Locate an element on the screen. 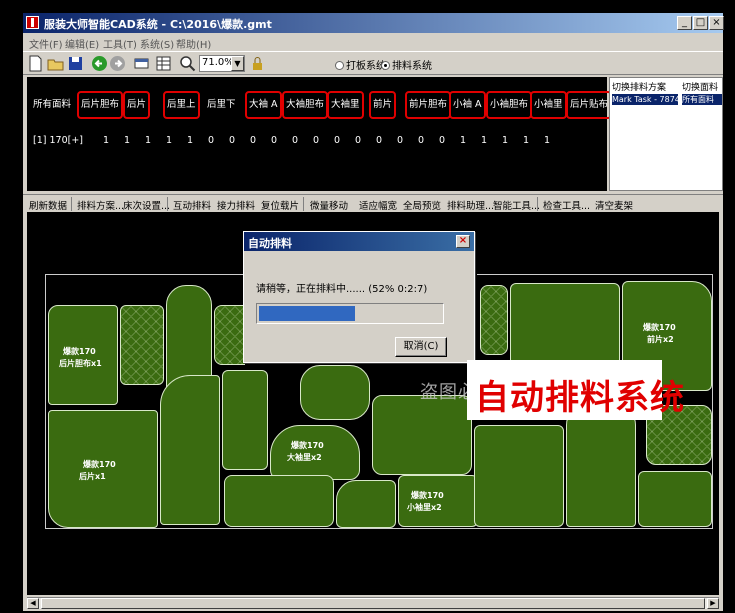  scroll-thumb is located at coordinates (373, 603).